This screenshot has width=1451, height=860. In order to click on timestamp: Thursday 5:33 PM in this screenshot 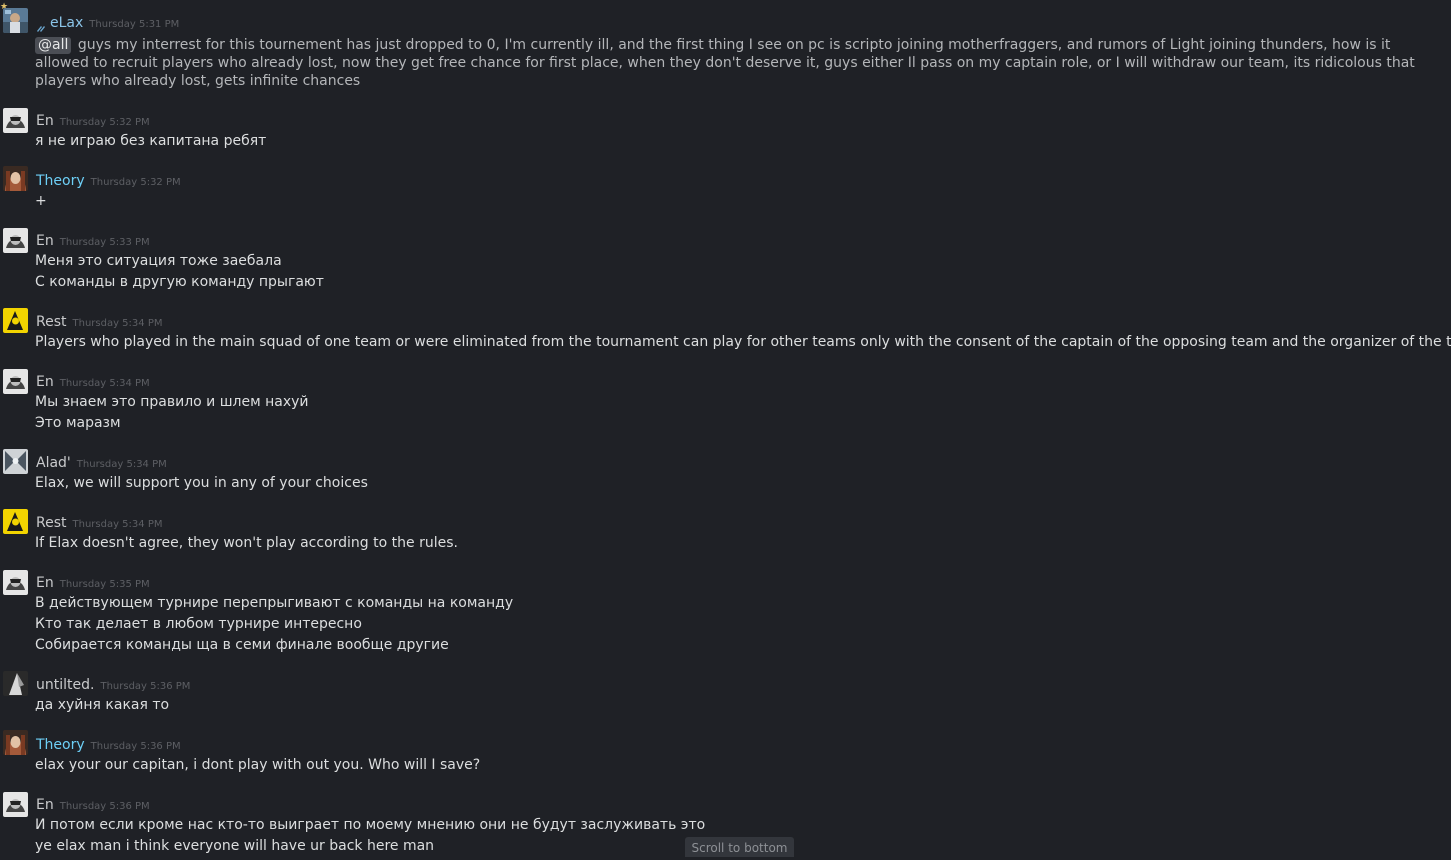, I will do `click(104, 242)`.